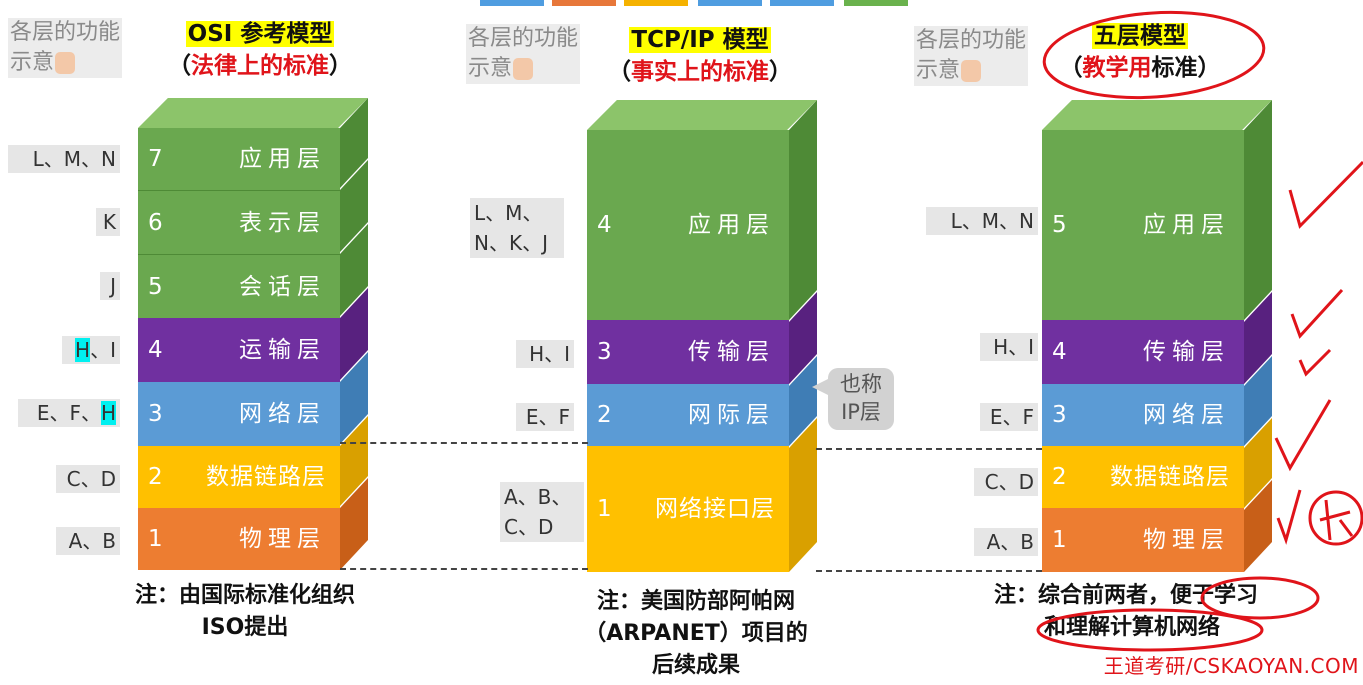 This screenshot has width=1363, height=685. I want to click on layer-number: 7, so click(155, 159).